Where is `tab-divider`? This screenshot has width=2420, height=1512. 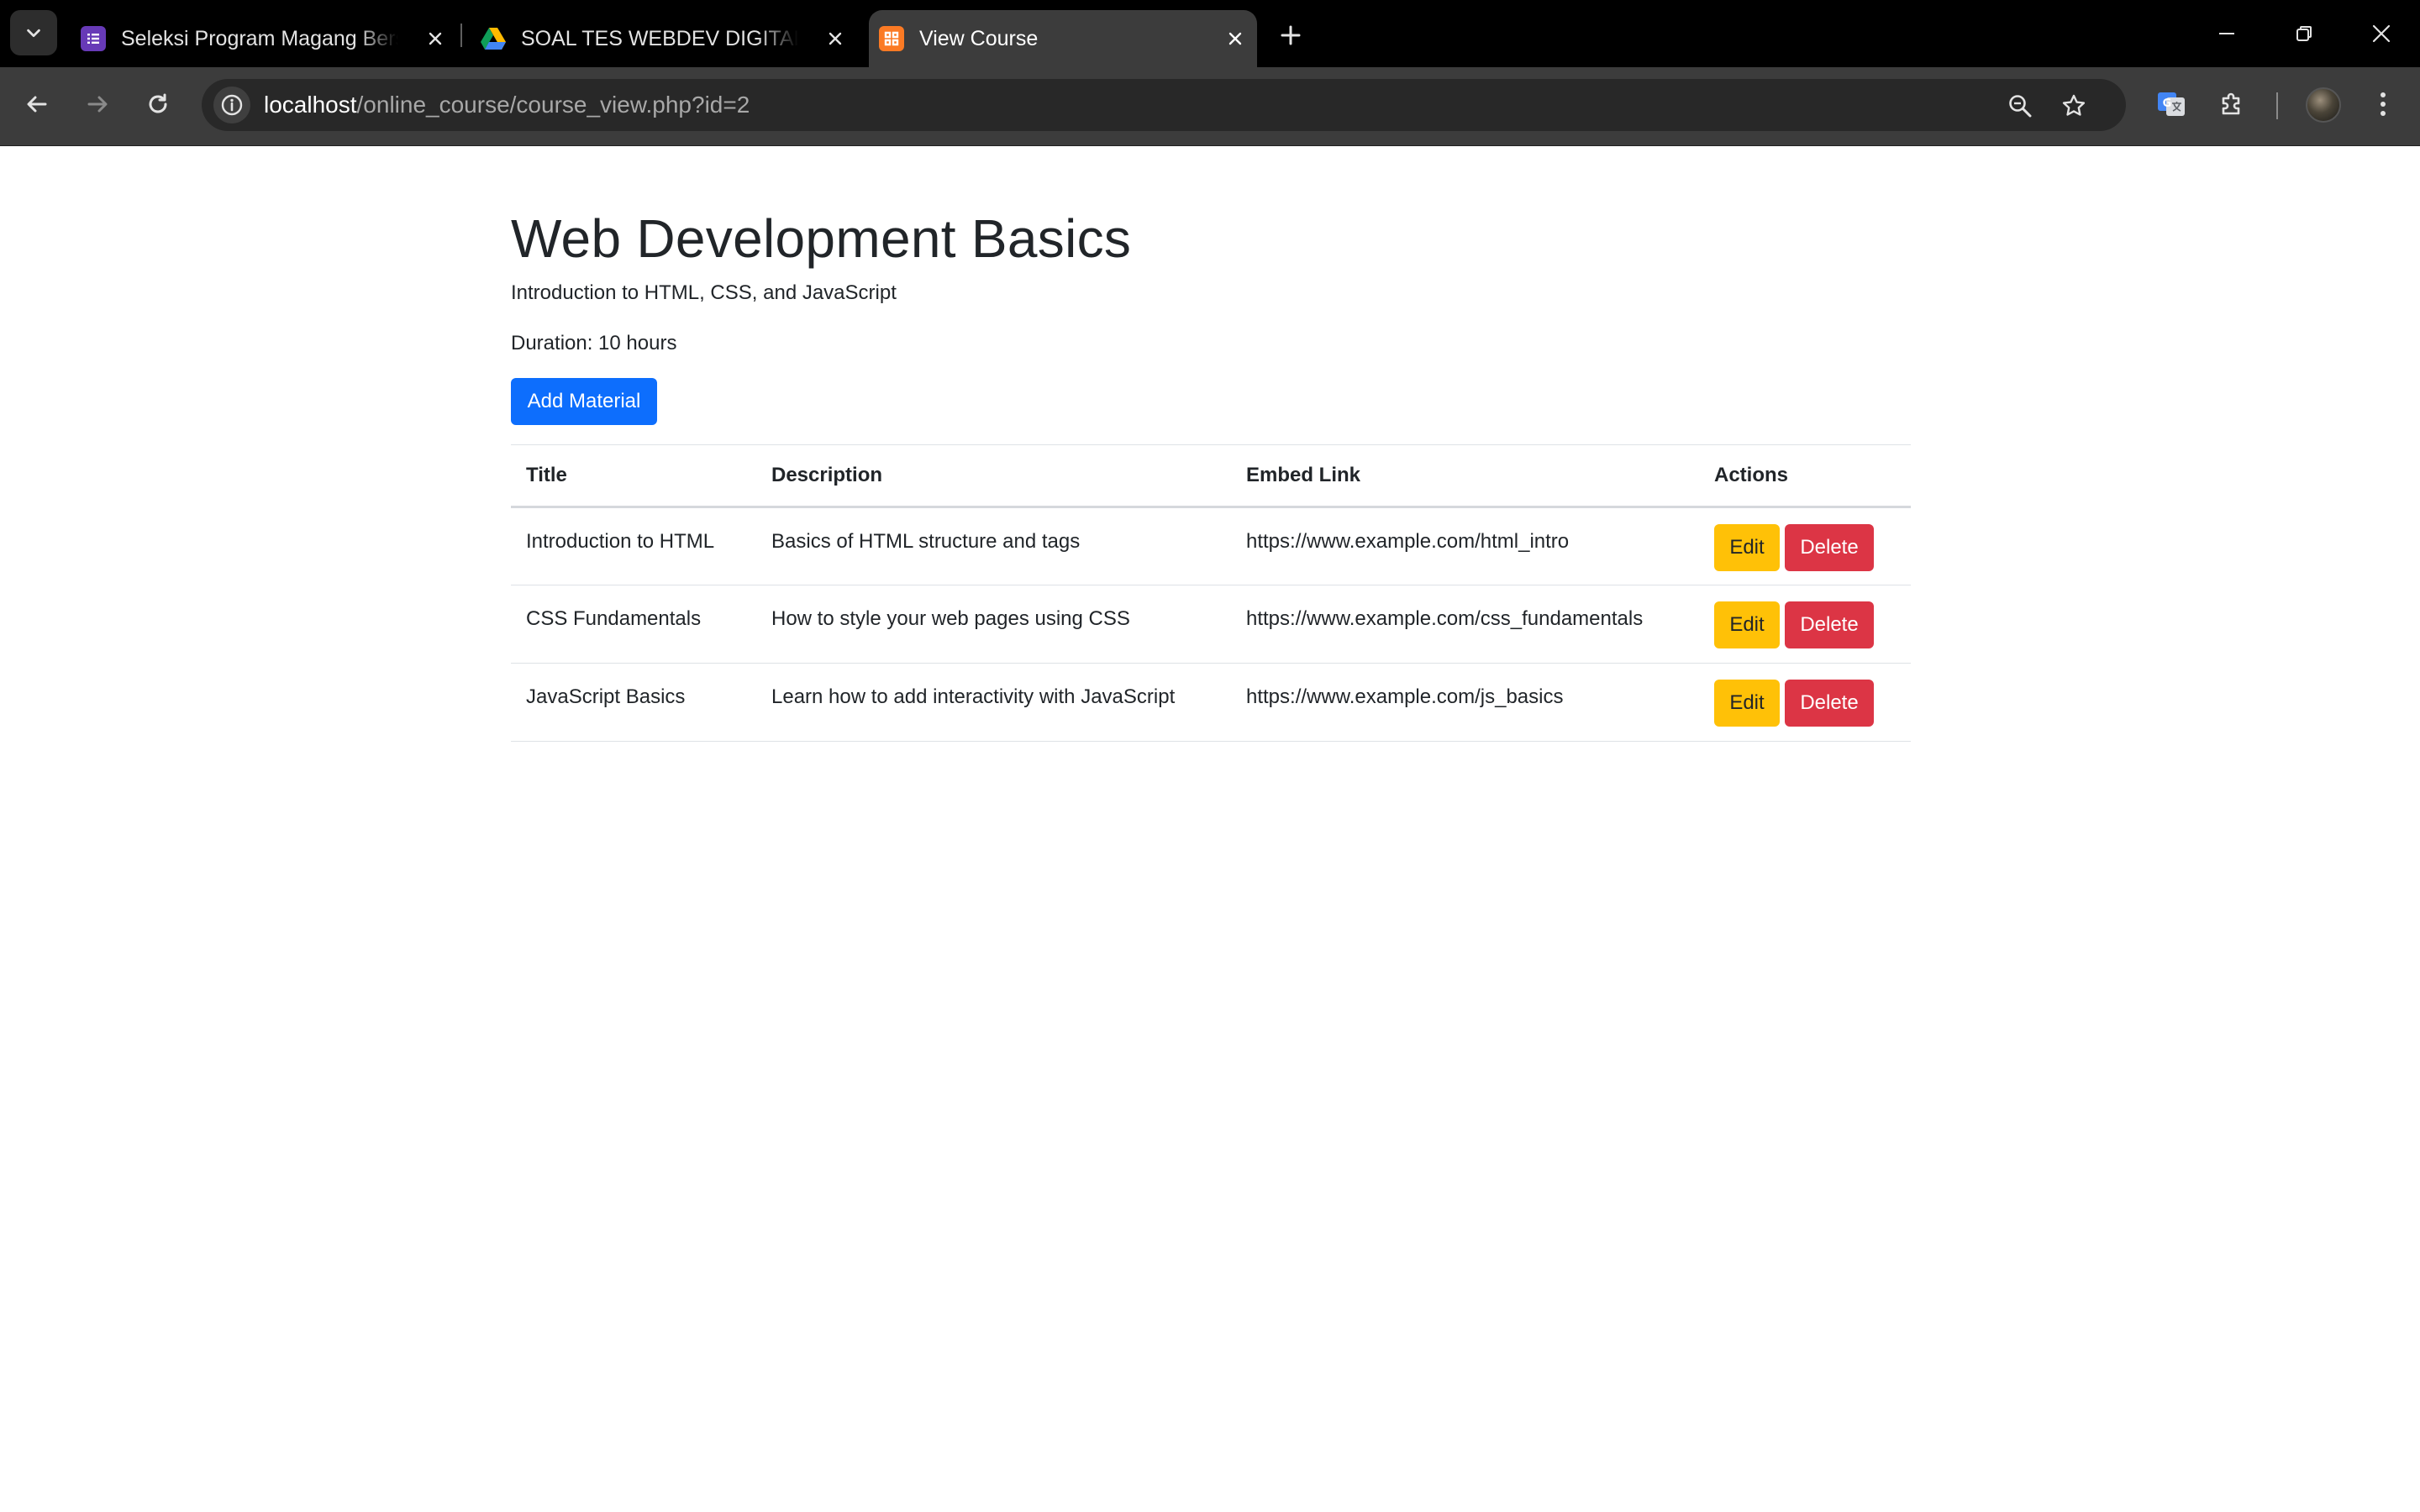
tab-divider is located at coordinates (461, 35).